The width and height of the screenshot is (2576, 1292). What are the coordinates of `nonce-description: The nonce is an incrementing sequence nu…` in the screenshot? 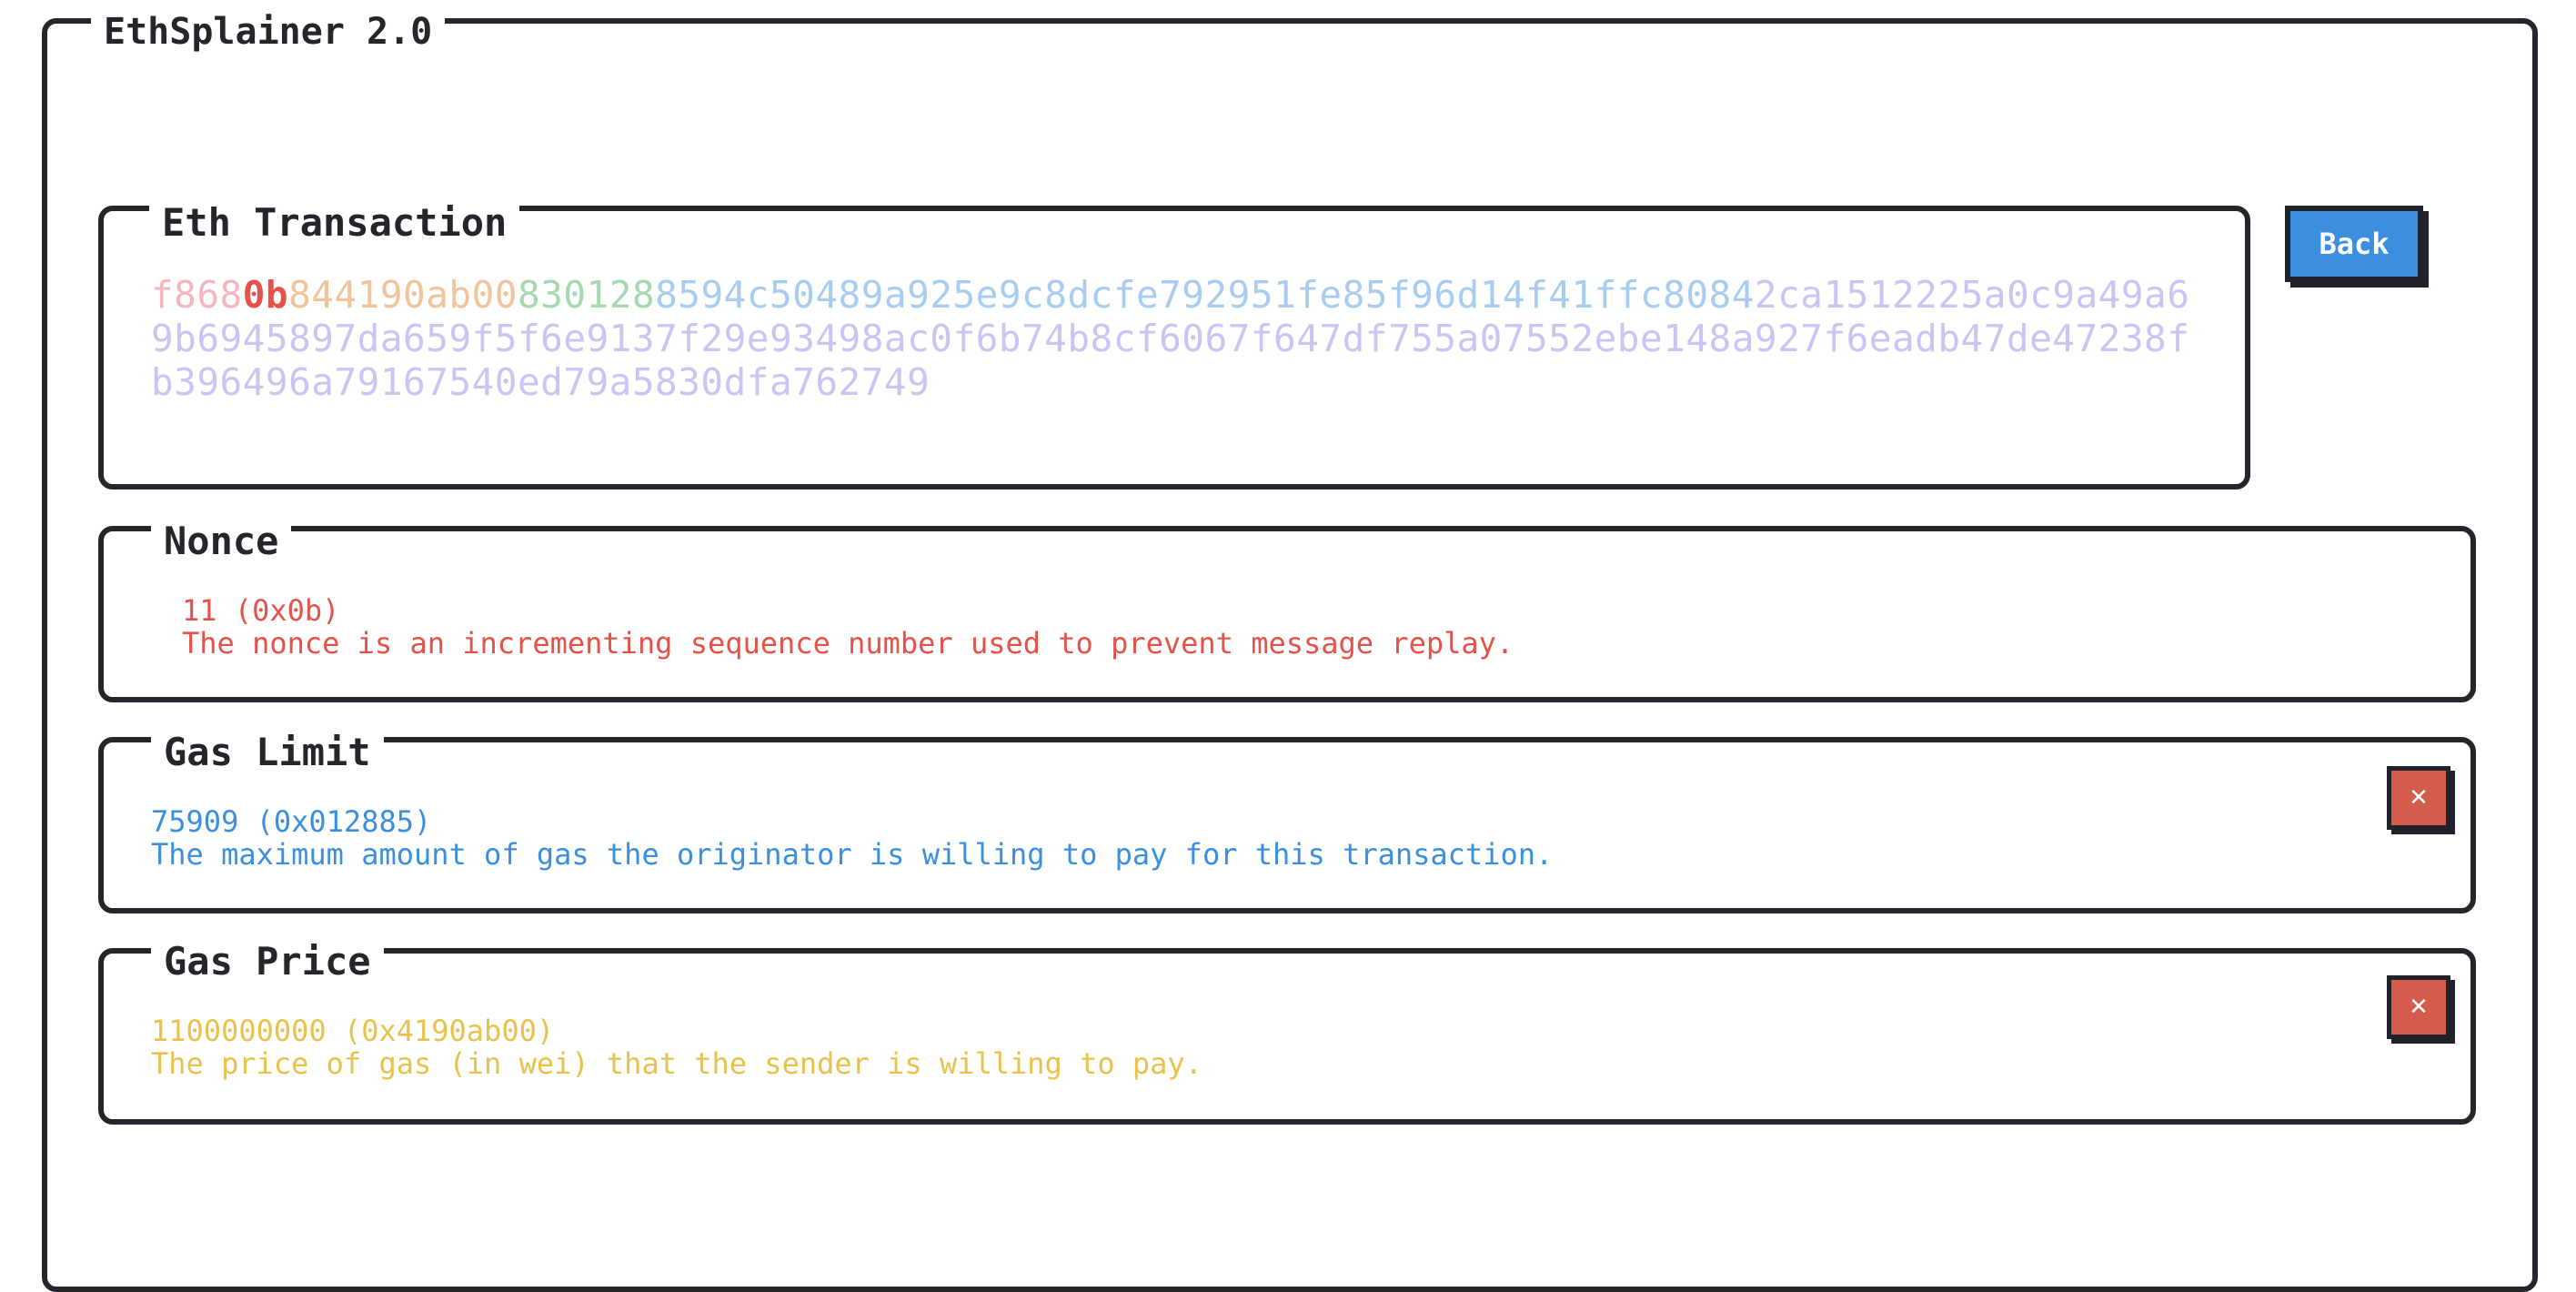 It's located at (848, 643).